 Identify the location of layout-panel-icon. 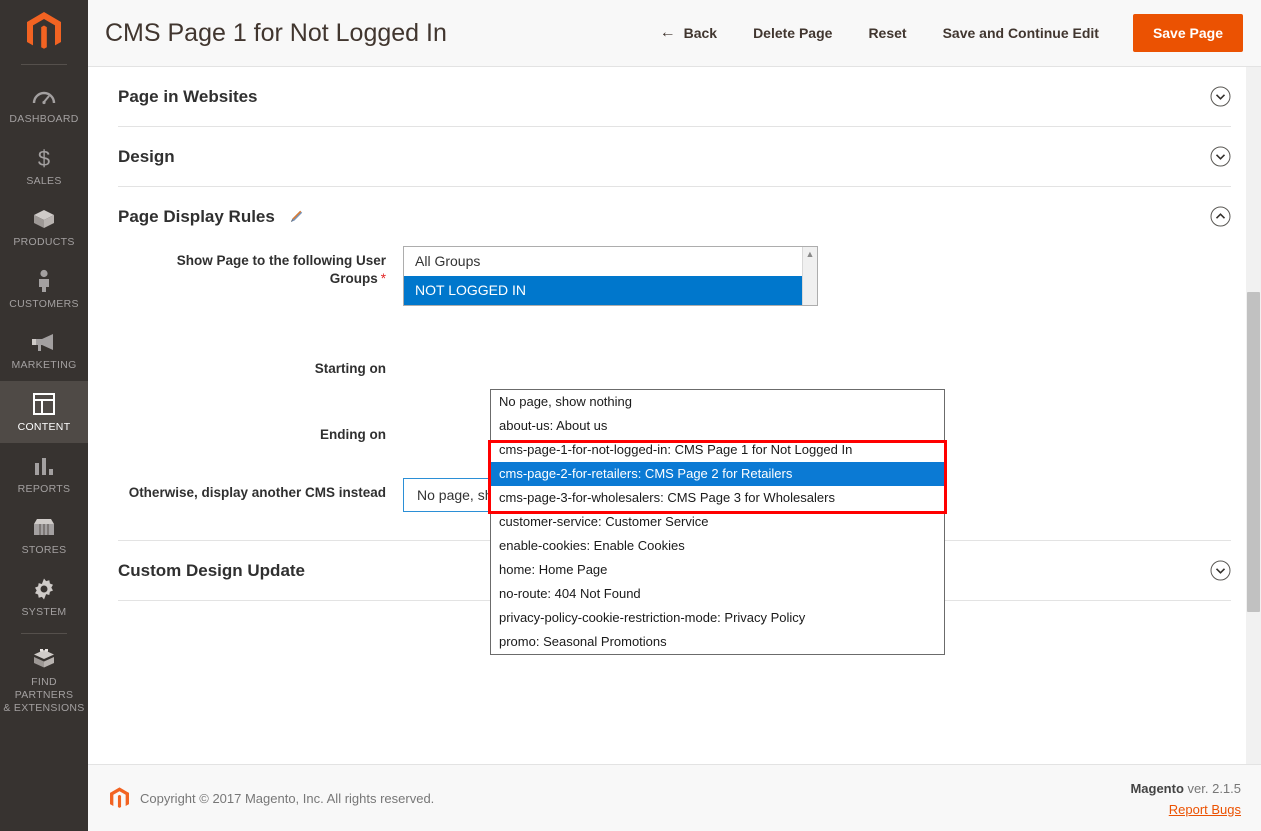
(44, 404).